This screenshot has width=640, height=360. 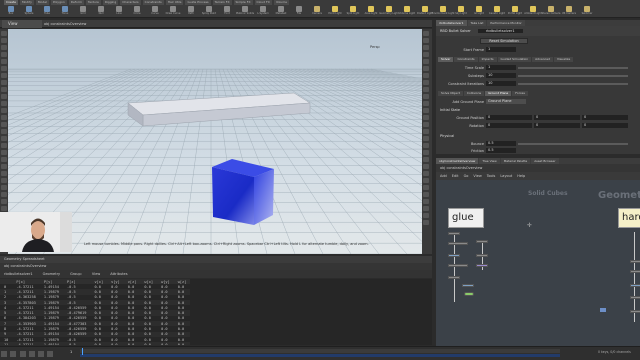 What do you see at coordinates (243, 2) in the screenshot?
I see `shelf-tab: Simple FX` at bounding box center [243, 2].